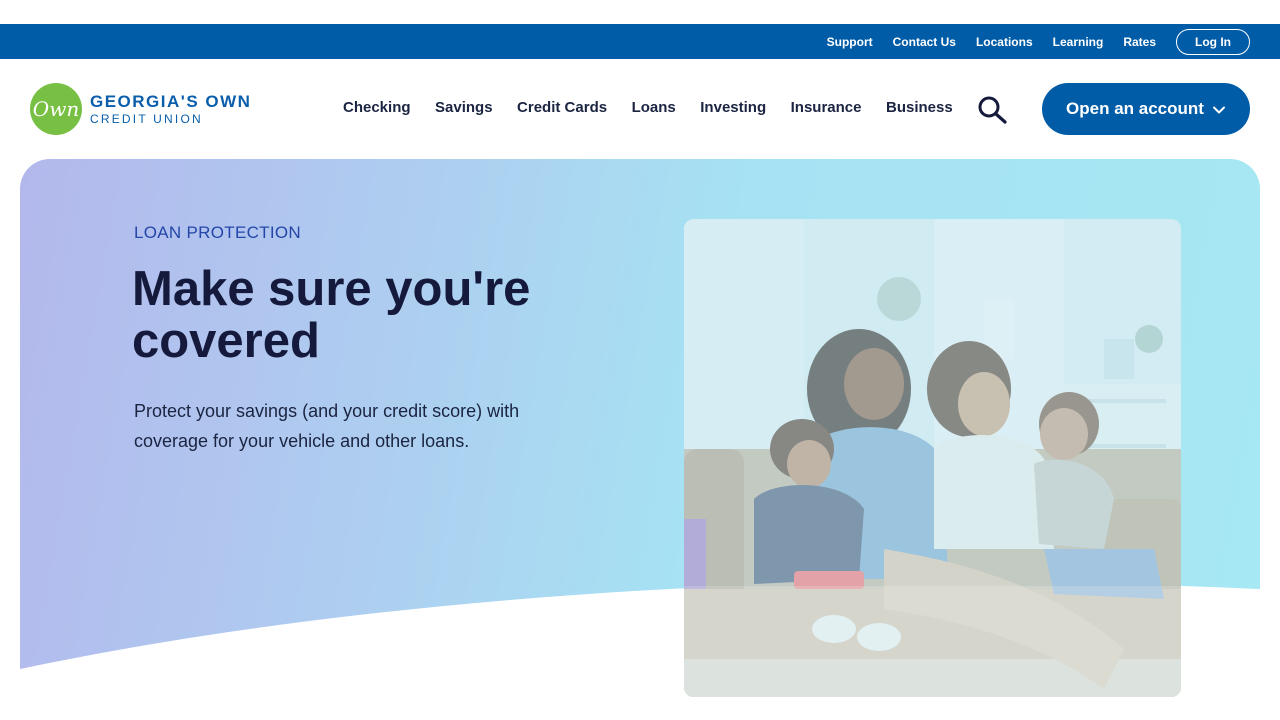  I want to click on login-button: Log In, so click(1213, 41).